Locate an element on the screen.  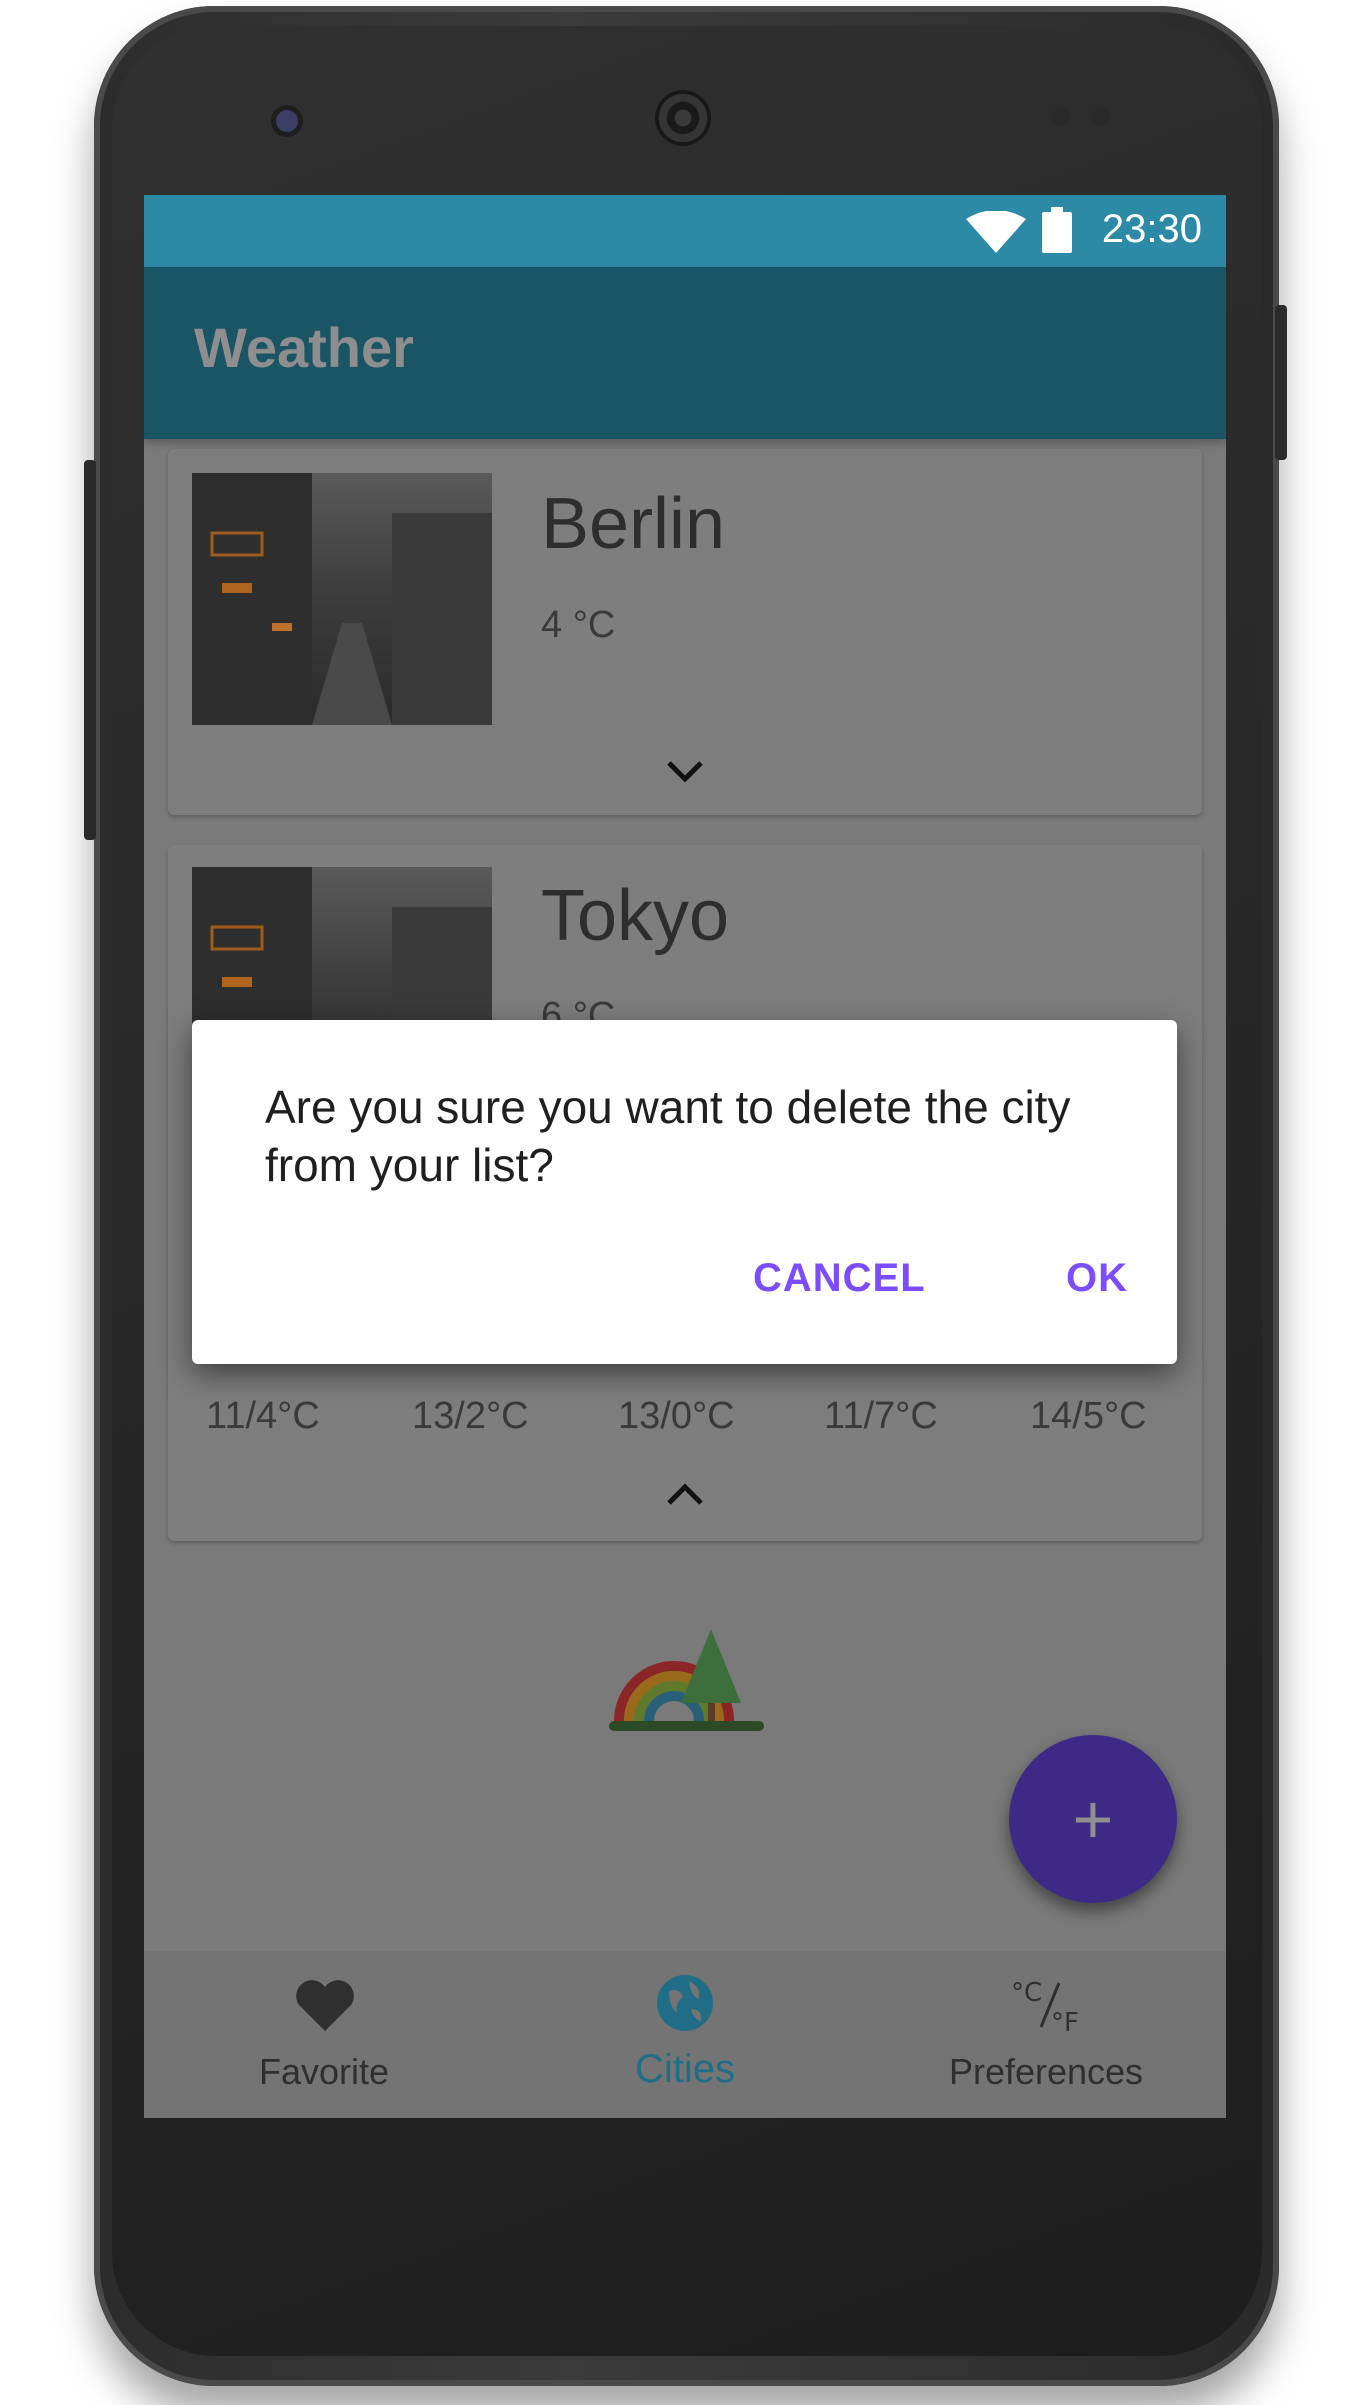
wifi-icon is located at coordinates (996, 234).